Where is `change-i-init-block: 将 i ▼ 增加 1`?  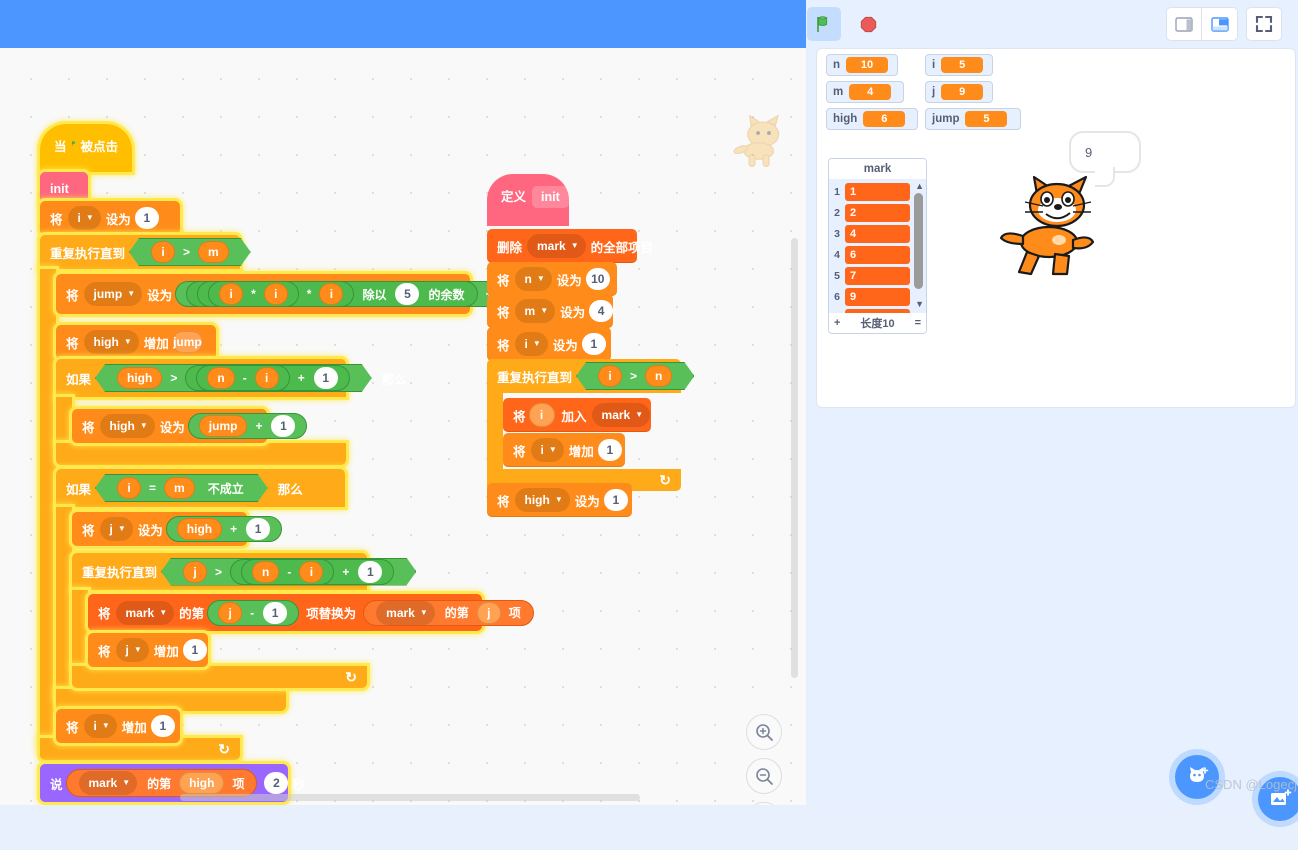 change-i-init-block: 将 i ▼ 增加 1 is located at coordinates (564, 450).